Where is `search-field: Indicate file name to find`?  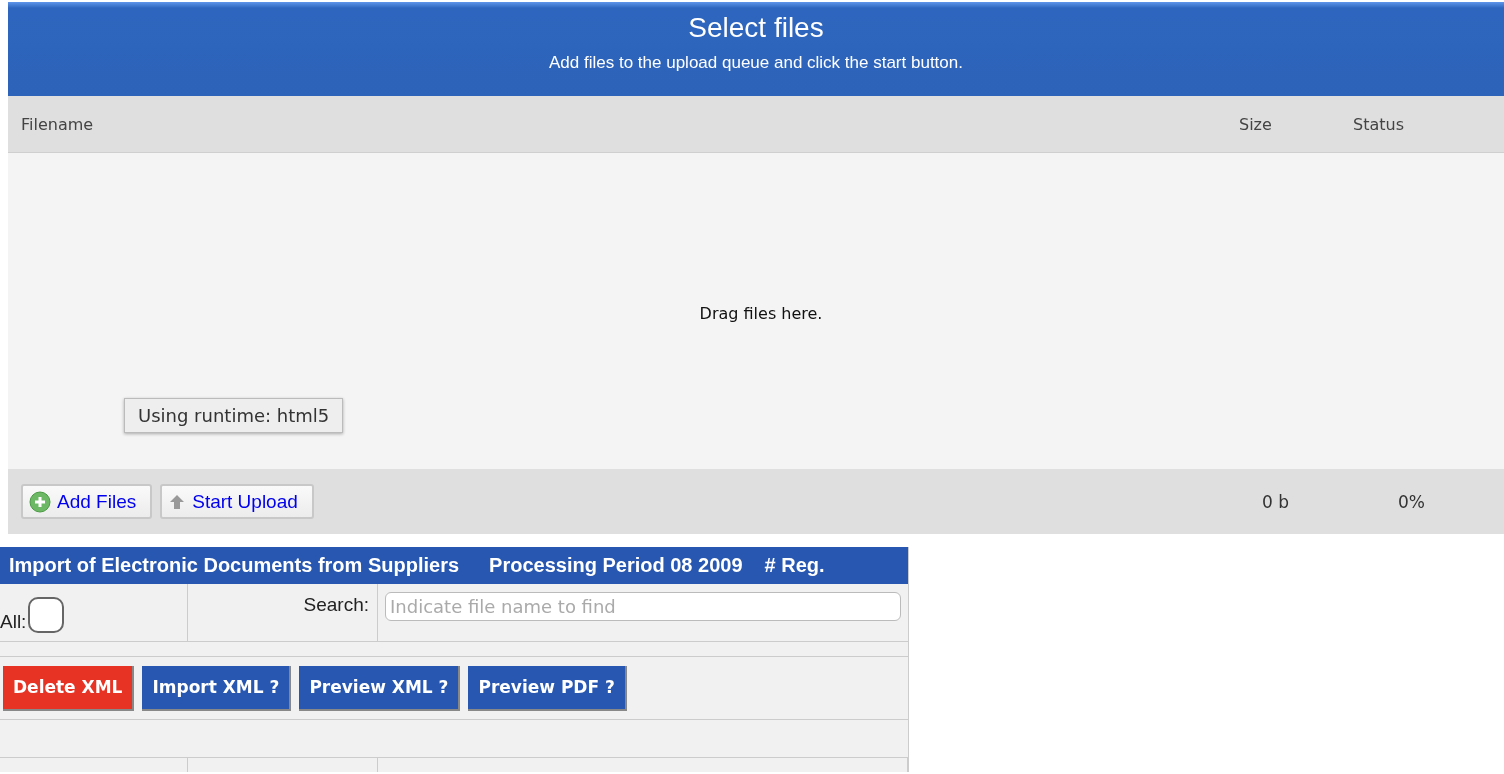
search-field: Indicate file name to find is located at coordinates (643, 606).